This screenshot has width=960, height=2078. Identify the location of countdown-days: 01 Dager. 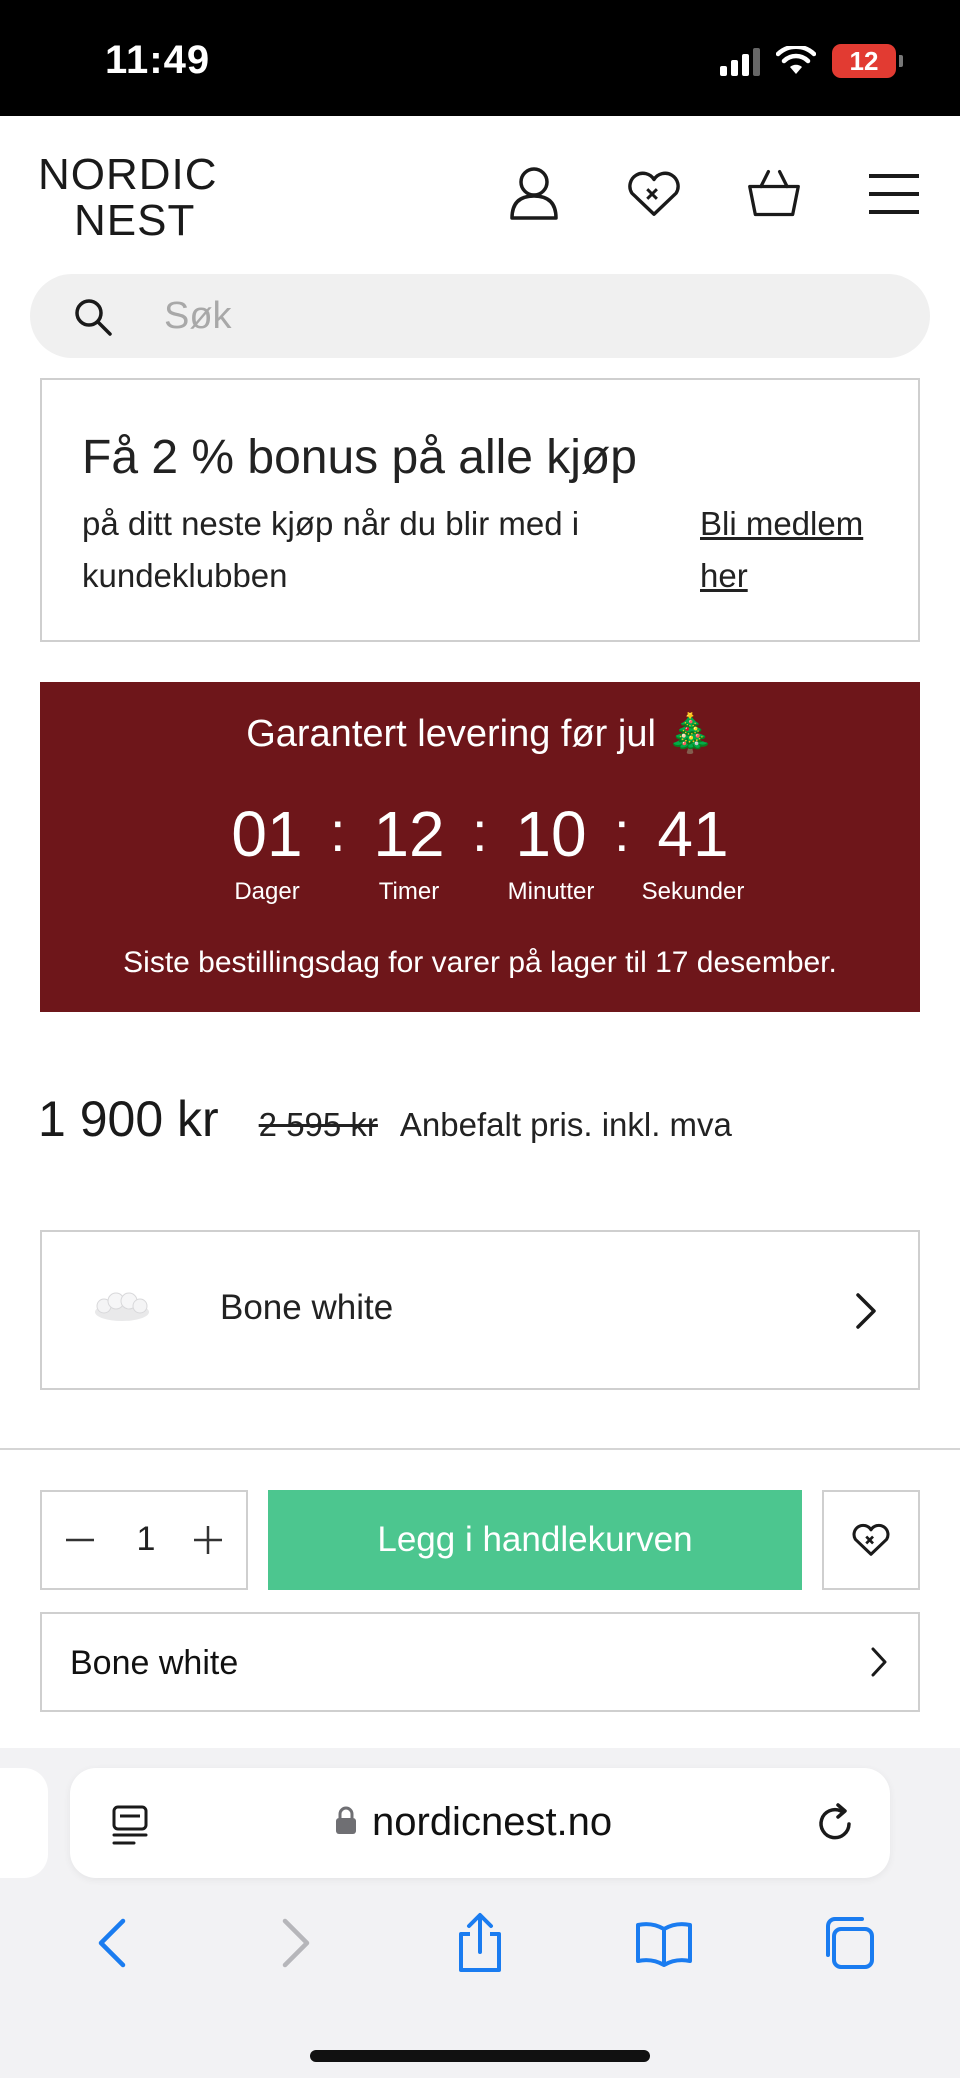
(267, 854).